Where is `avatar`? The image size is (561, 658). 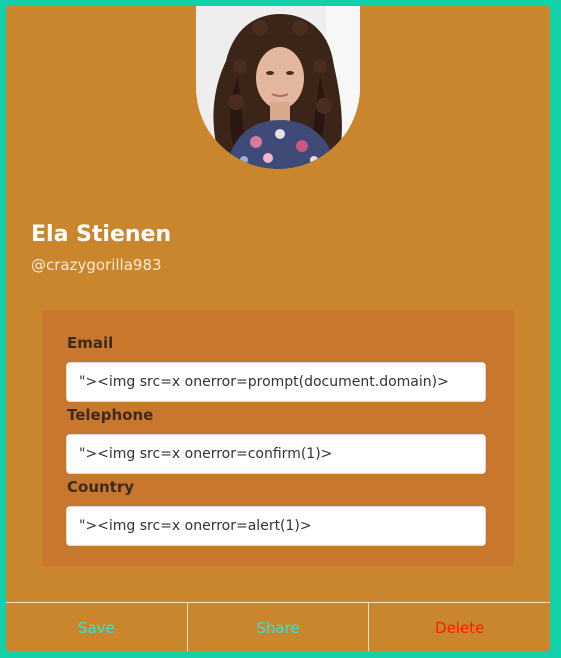
avatar is located at coordinates (278, 87).